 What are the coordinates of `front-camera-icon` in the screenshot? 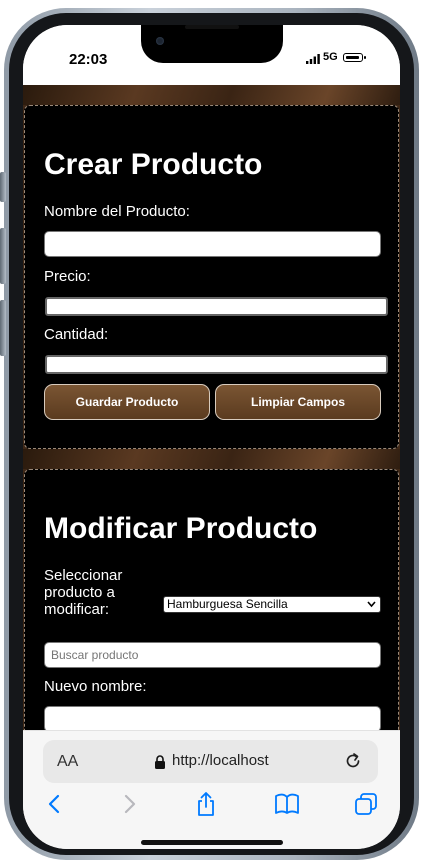 It's located at (160, 41).